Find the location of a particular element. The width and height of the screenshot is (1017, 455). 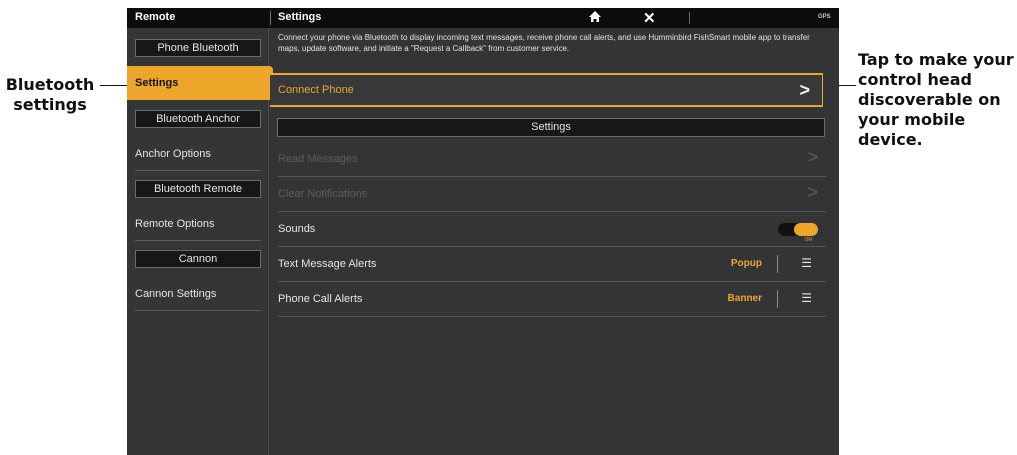

section-header-settings: Settings is located at coordinates (551, 127).